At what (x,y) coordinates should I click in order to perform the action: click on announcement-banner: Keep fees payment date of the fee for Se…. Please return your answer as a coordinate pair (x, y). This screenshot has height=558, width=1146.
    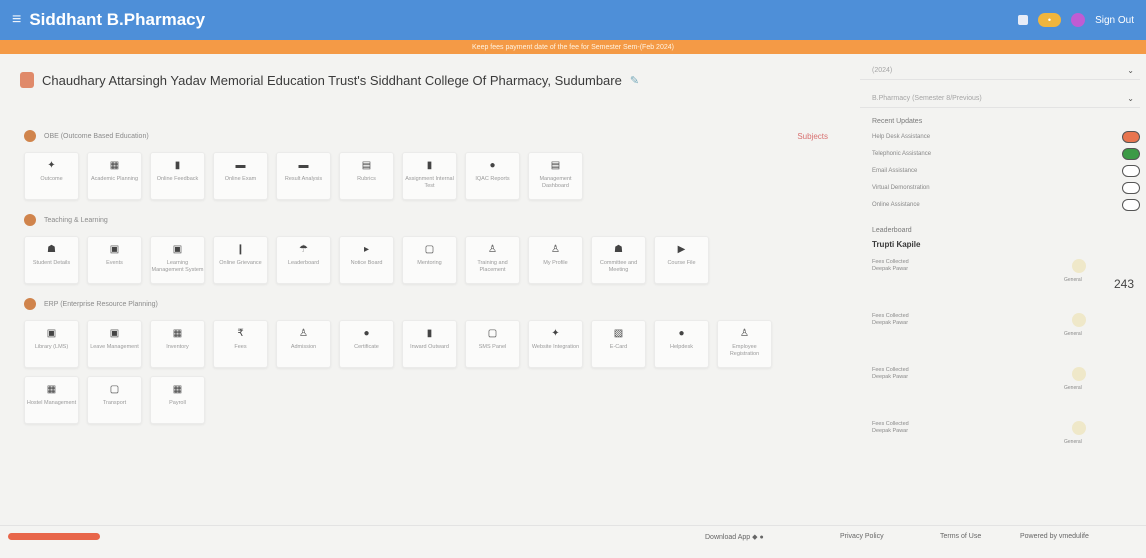
    Looking at the image, I should click on (573, 47).